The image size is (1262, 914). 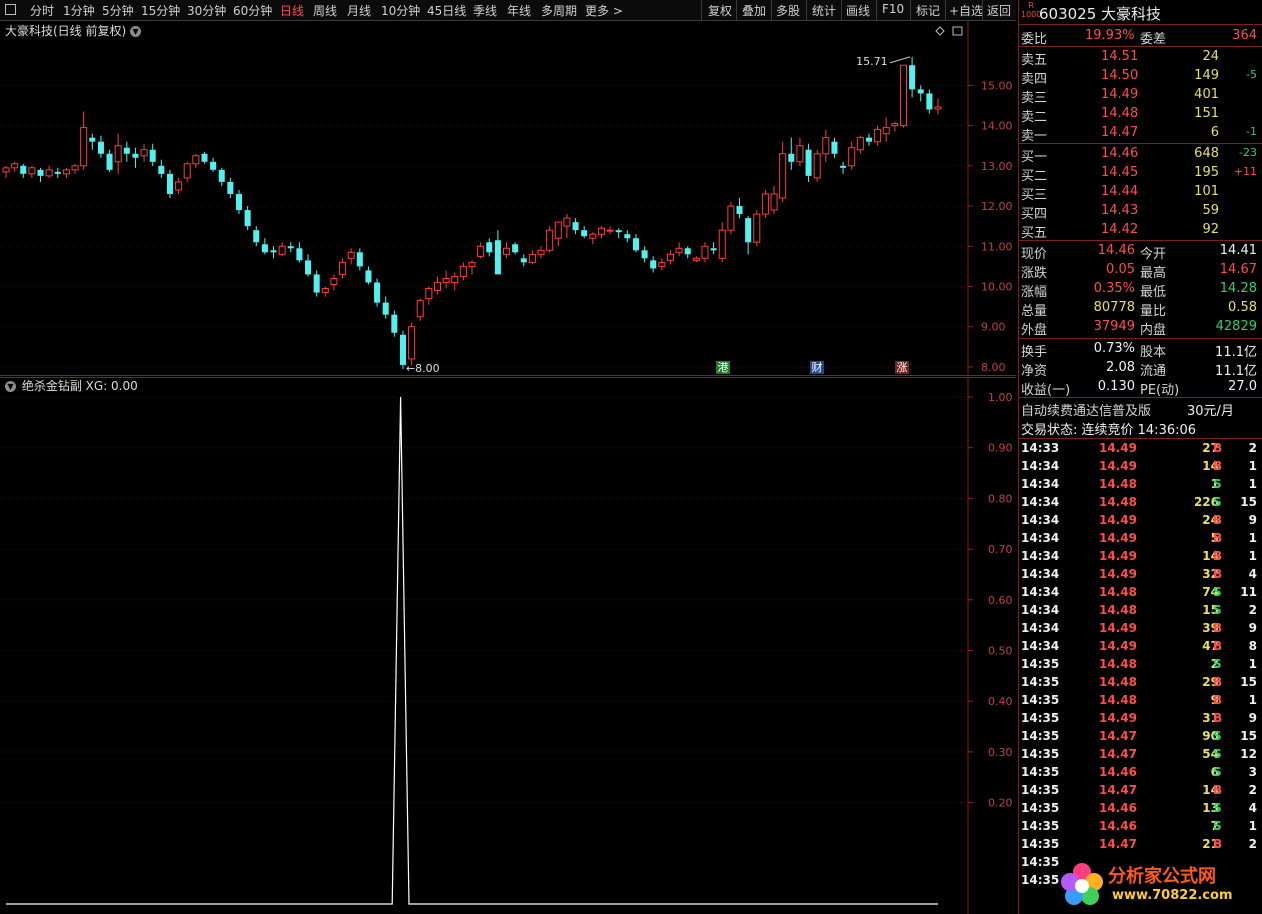 What do you see at coordinates (893, 9) in the screenshot?
I see `tool-f10: F10` at bounding box center [893, 9].